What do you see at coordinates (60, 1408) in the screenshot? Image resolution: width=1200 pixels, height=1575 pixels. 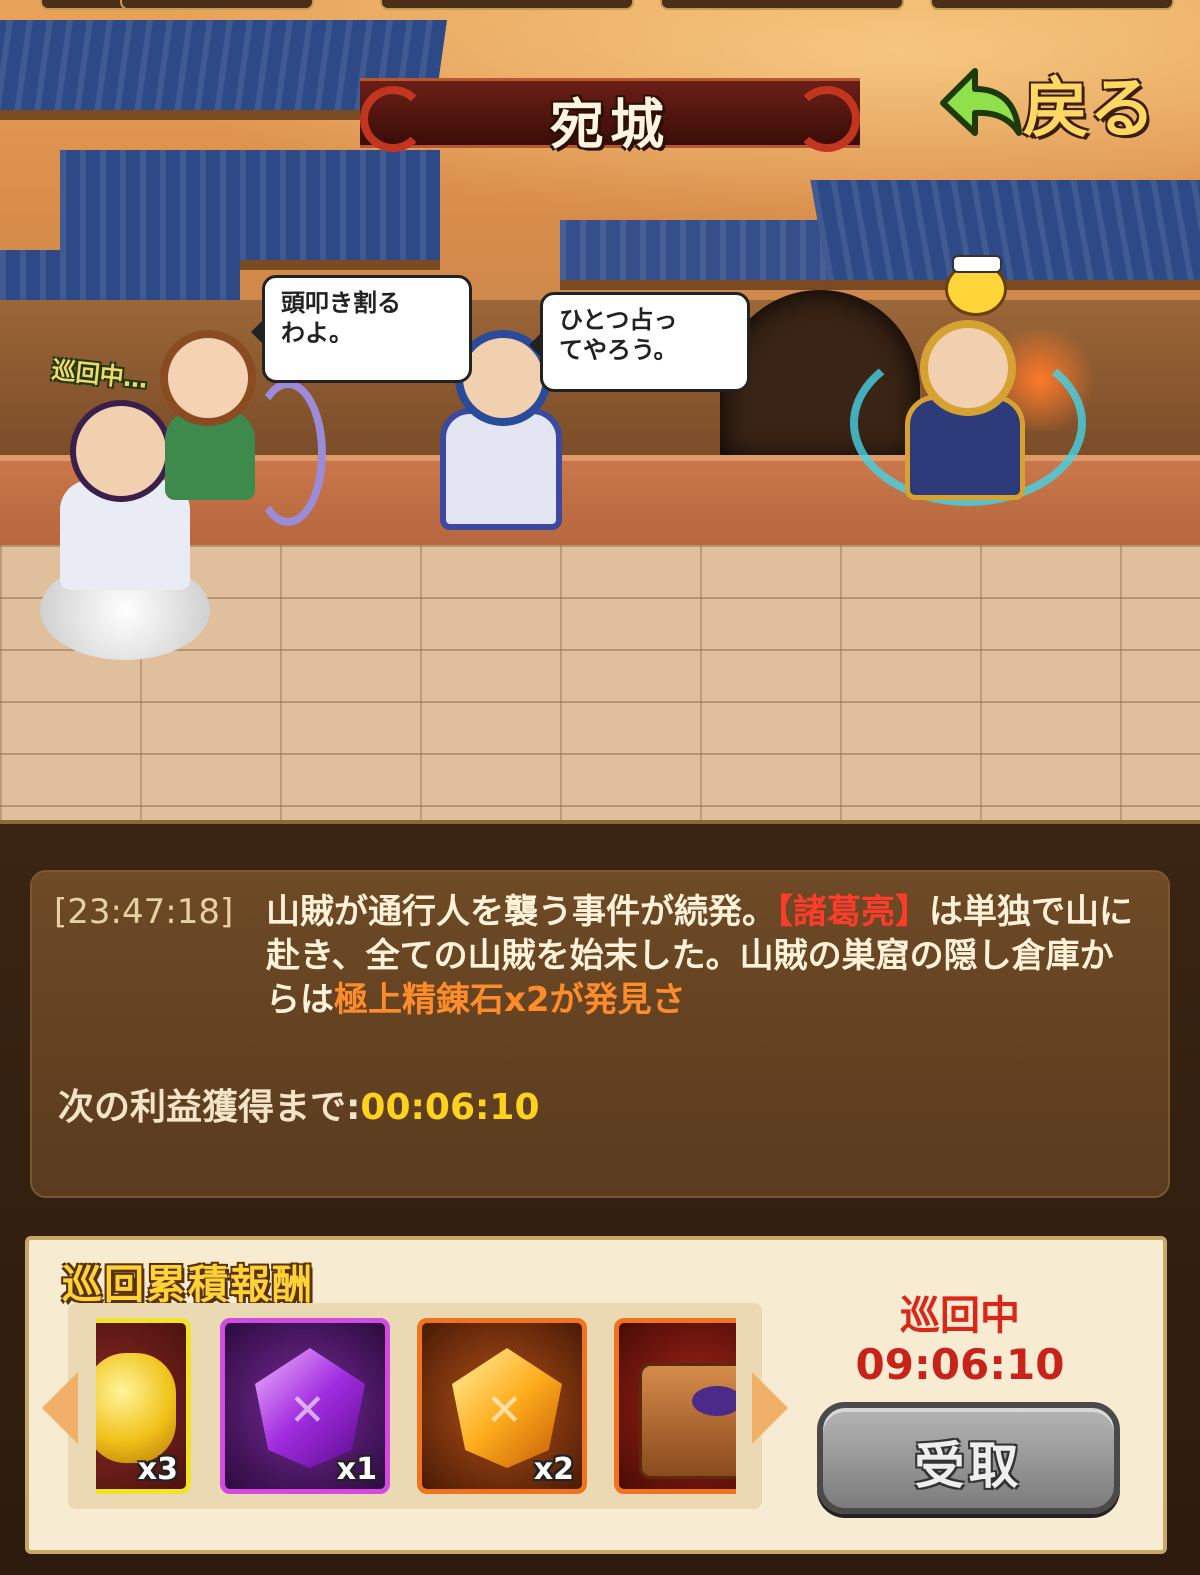 I see `scroll-left-arrow-icon` at bounding box center [60, 1408].